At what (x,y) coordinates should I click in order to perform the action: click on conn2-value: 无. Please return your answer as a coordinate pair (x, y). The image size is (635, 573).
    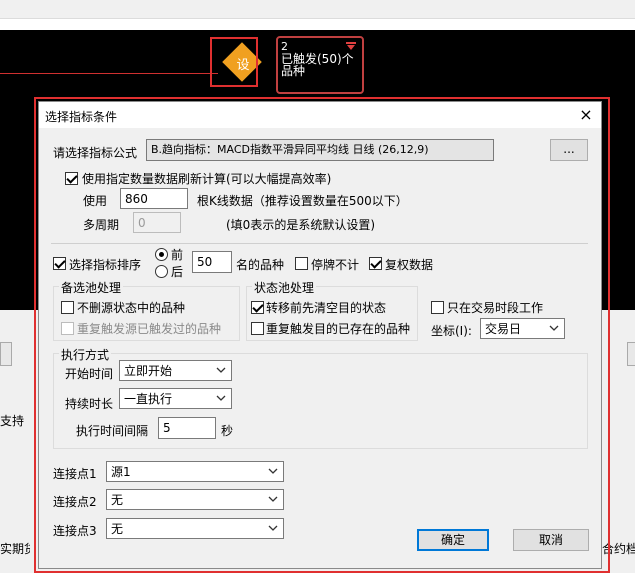
    Looking at the image, I should click on (117, 500).